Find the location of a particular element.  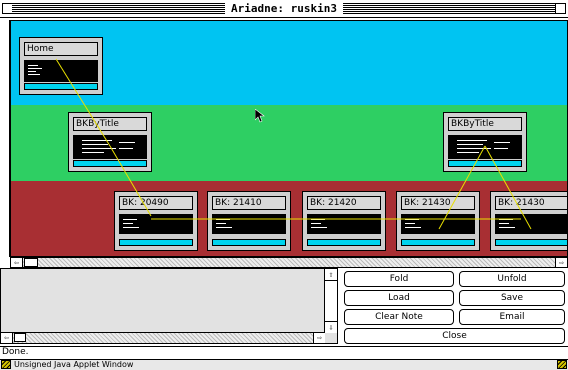

clear-note-button: Clear Note is located at coordinates (399, 317).